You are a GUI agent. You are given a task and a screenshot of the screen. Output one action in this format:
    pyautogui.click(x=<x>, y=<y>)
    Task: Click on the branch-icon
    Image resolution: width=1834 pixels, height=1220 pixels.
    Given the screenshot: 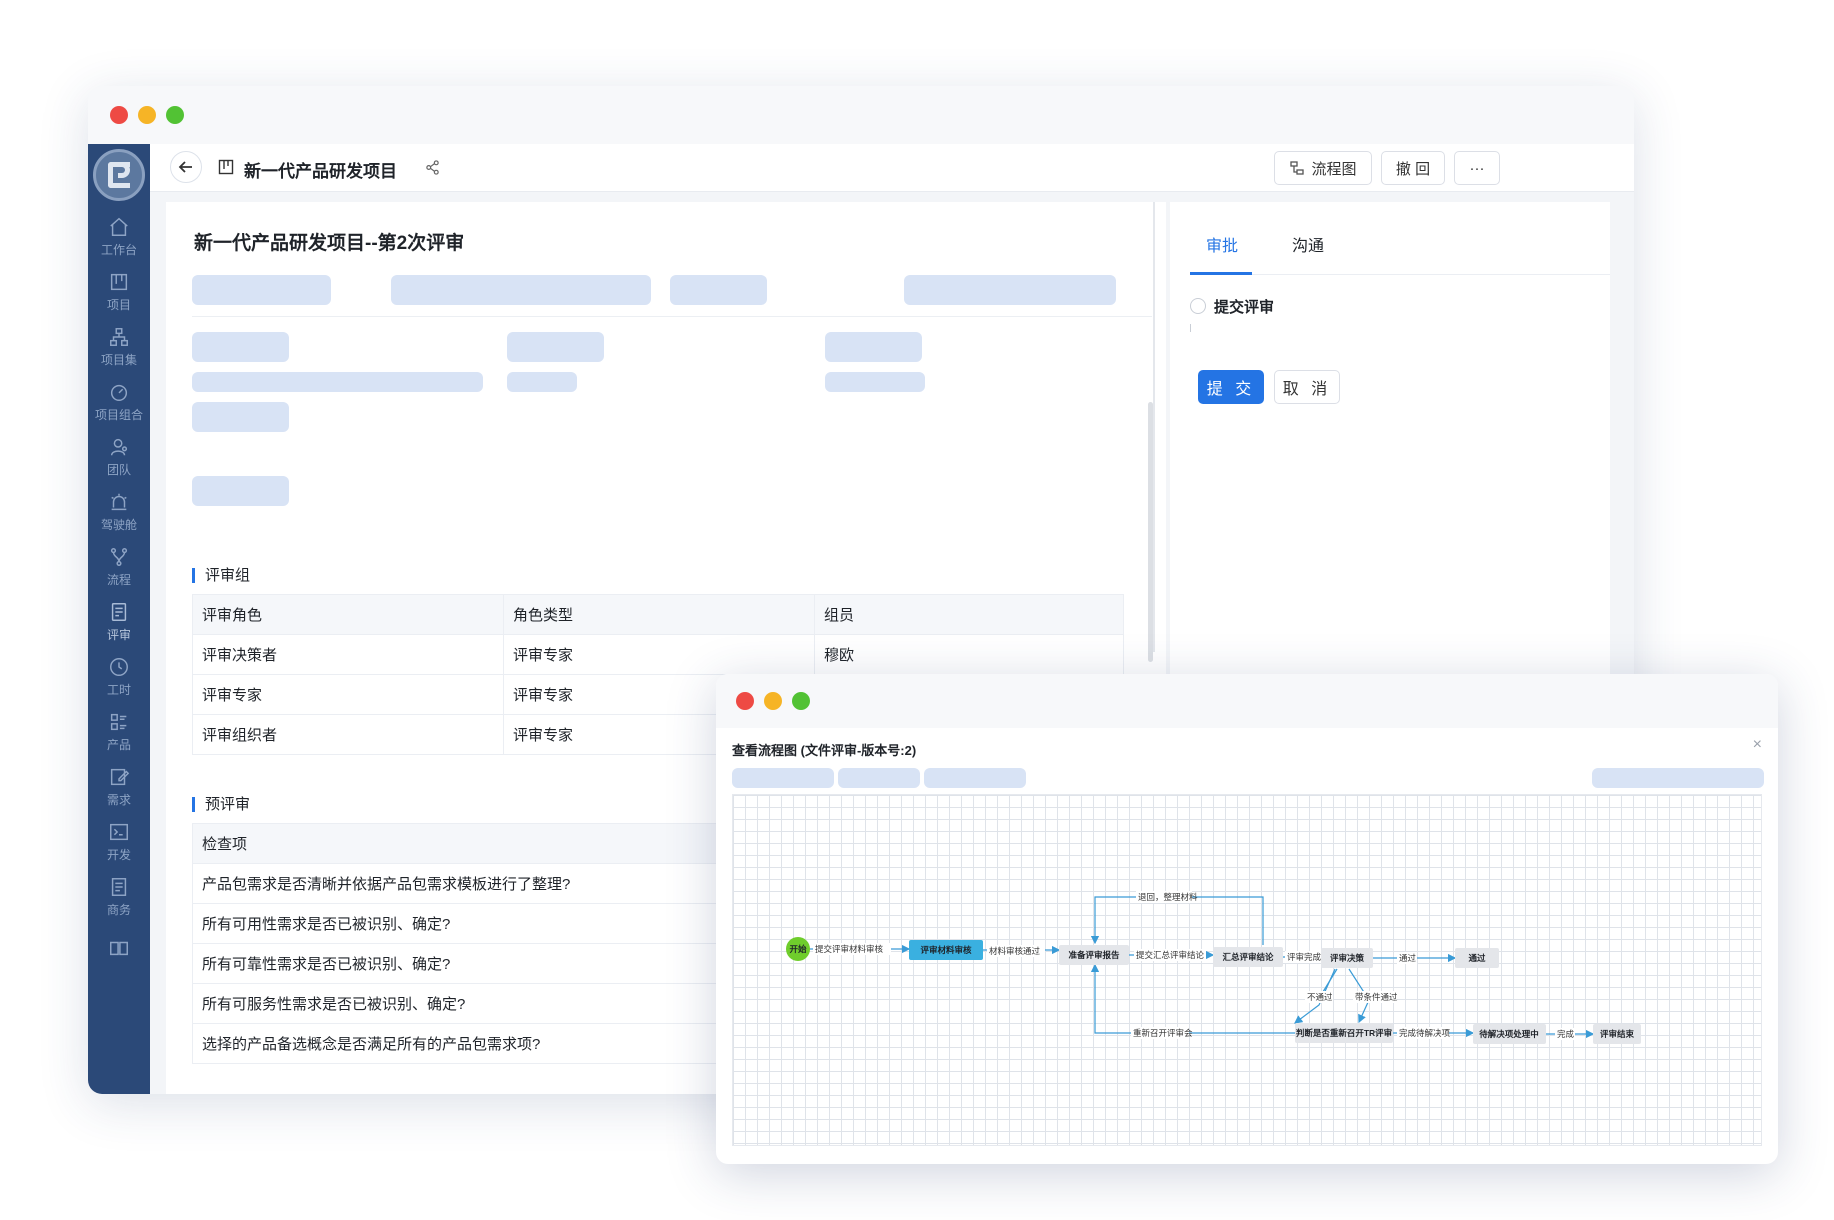 What is the action you would take?
    pyautogui.click(x=119, y=557)
    